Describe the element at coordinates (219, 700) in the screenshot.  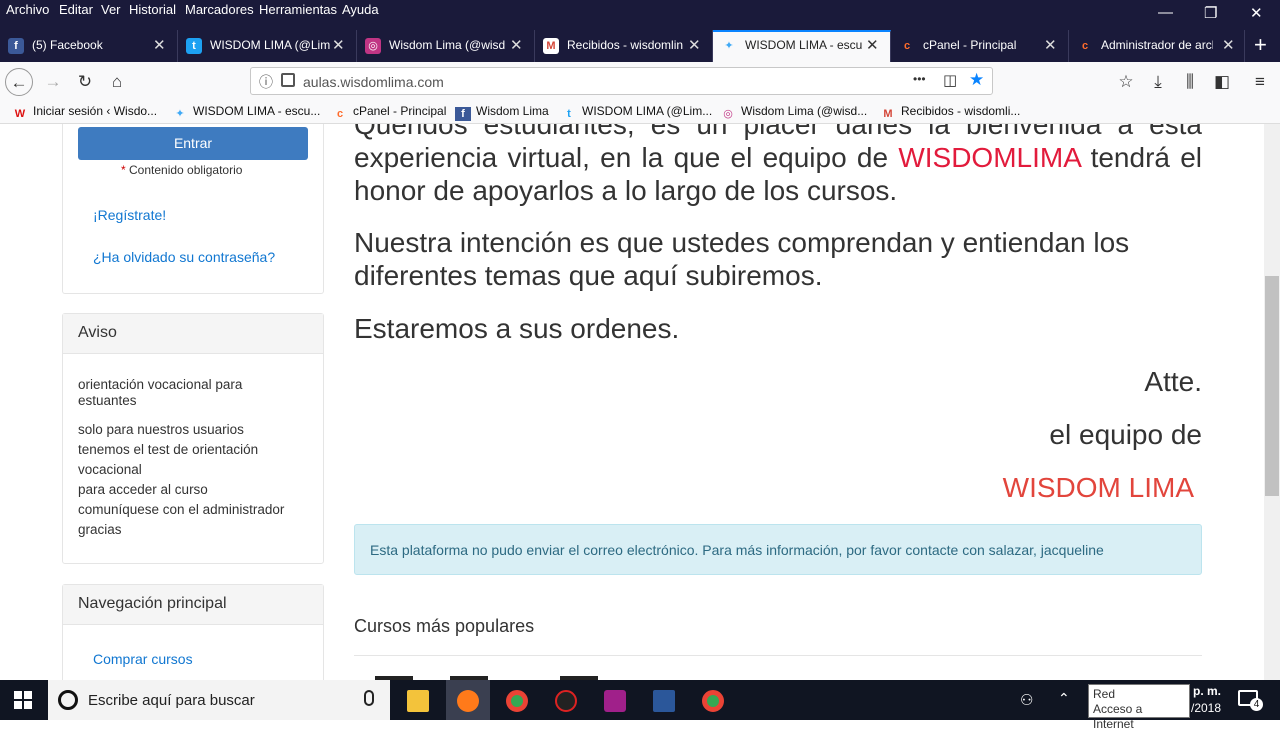
I see `taskbar-search-box: Escribe aquí para buscar` at that location.